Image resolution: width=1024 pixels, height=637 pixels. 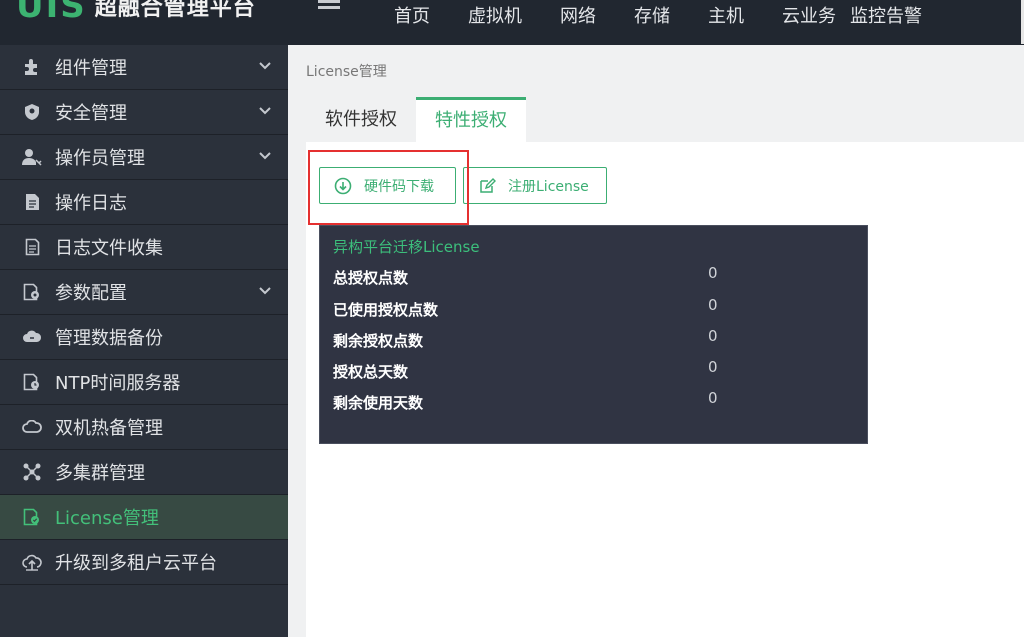 I want to click on tab-bar: 软件授权 特性授权, so click(x=416, y=119).